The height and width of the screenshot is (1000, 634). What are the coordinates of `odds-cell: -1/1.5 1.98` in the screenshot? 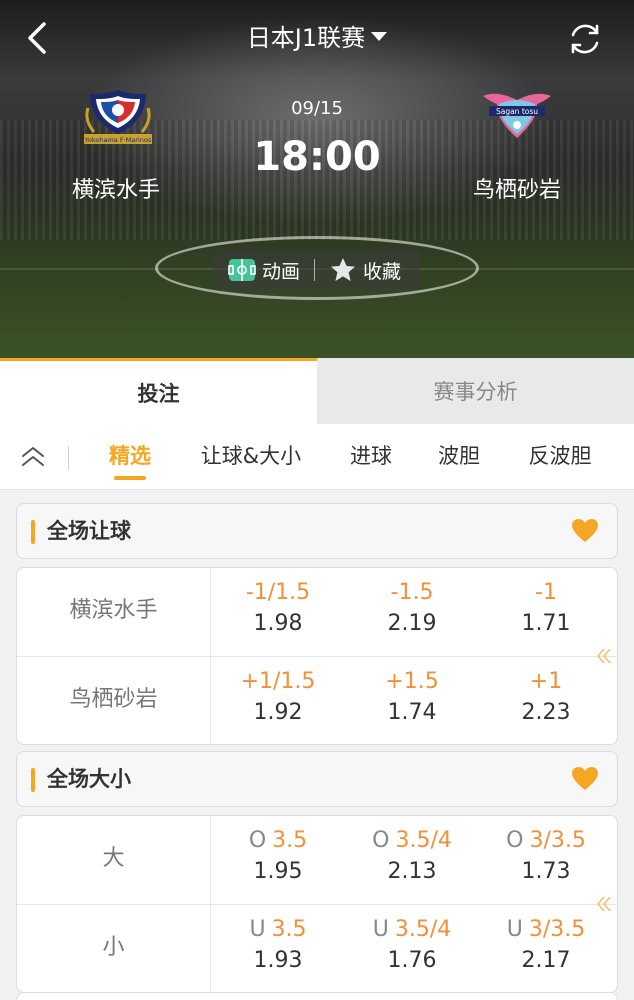 It's located at (278, 609).